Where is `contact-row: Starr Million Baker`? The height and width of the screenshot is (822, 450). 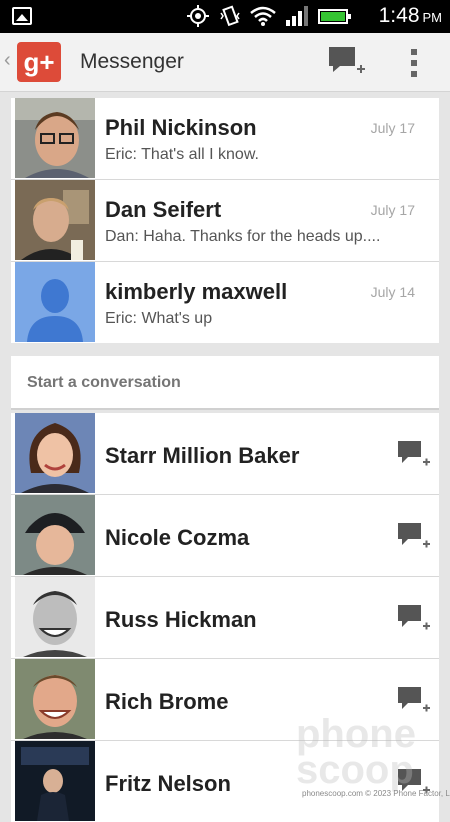
contact-row: Starr Million Baker is located at coordinates (225, 454).